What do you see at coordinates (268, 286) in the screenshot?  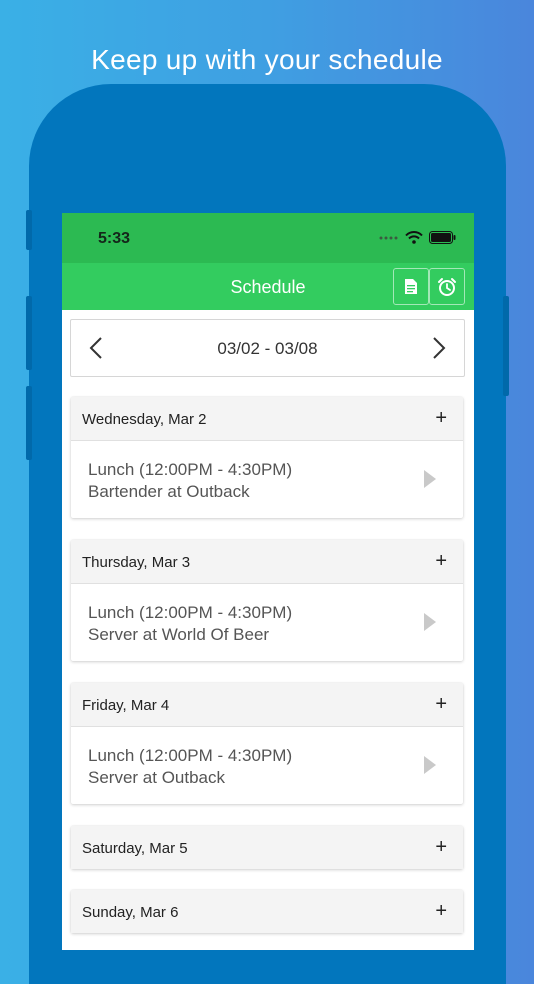 I see `nav-bar: Schedule` at bounding box center [268, 286].